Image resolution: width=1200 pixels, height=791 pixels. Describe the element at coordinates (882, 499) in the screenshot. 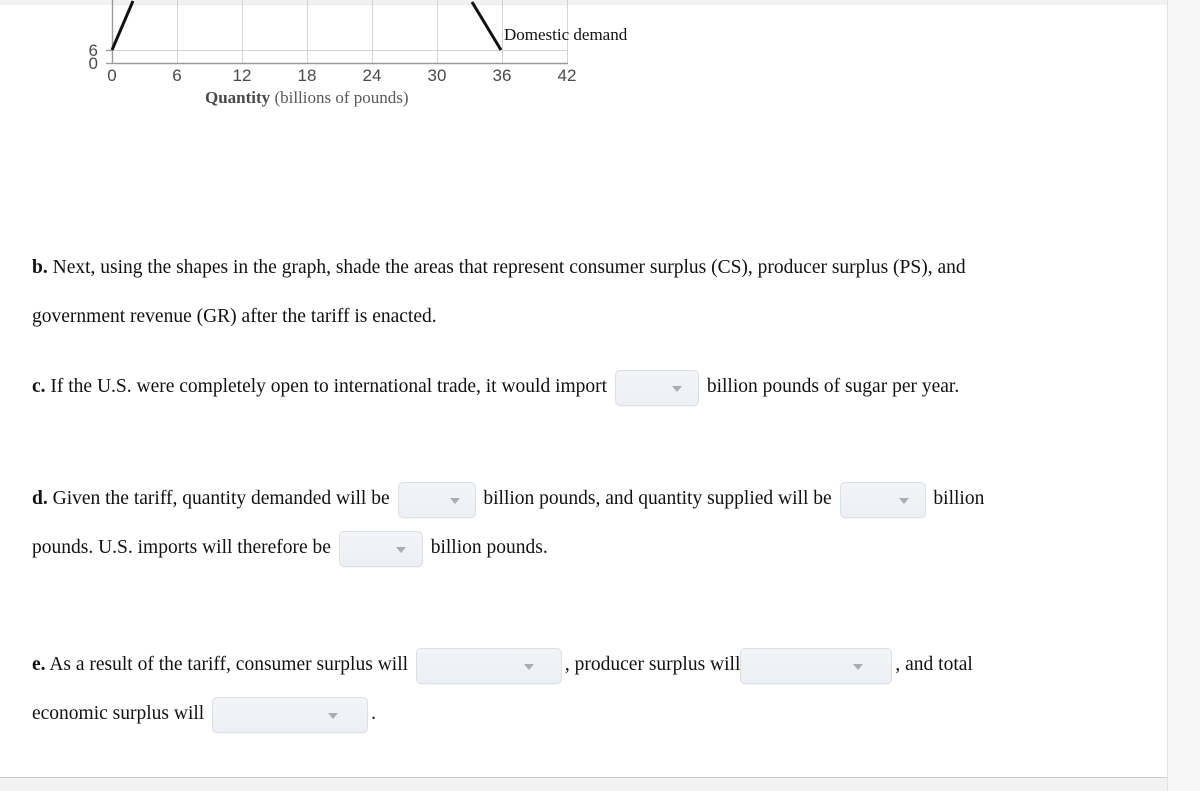

I see `quantity-supplied-dropdown` at that location.